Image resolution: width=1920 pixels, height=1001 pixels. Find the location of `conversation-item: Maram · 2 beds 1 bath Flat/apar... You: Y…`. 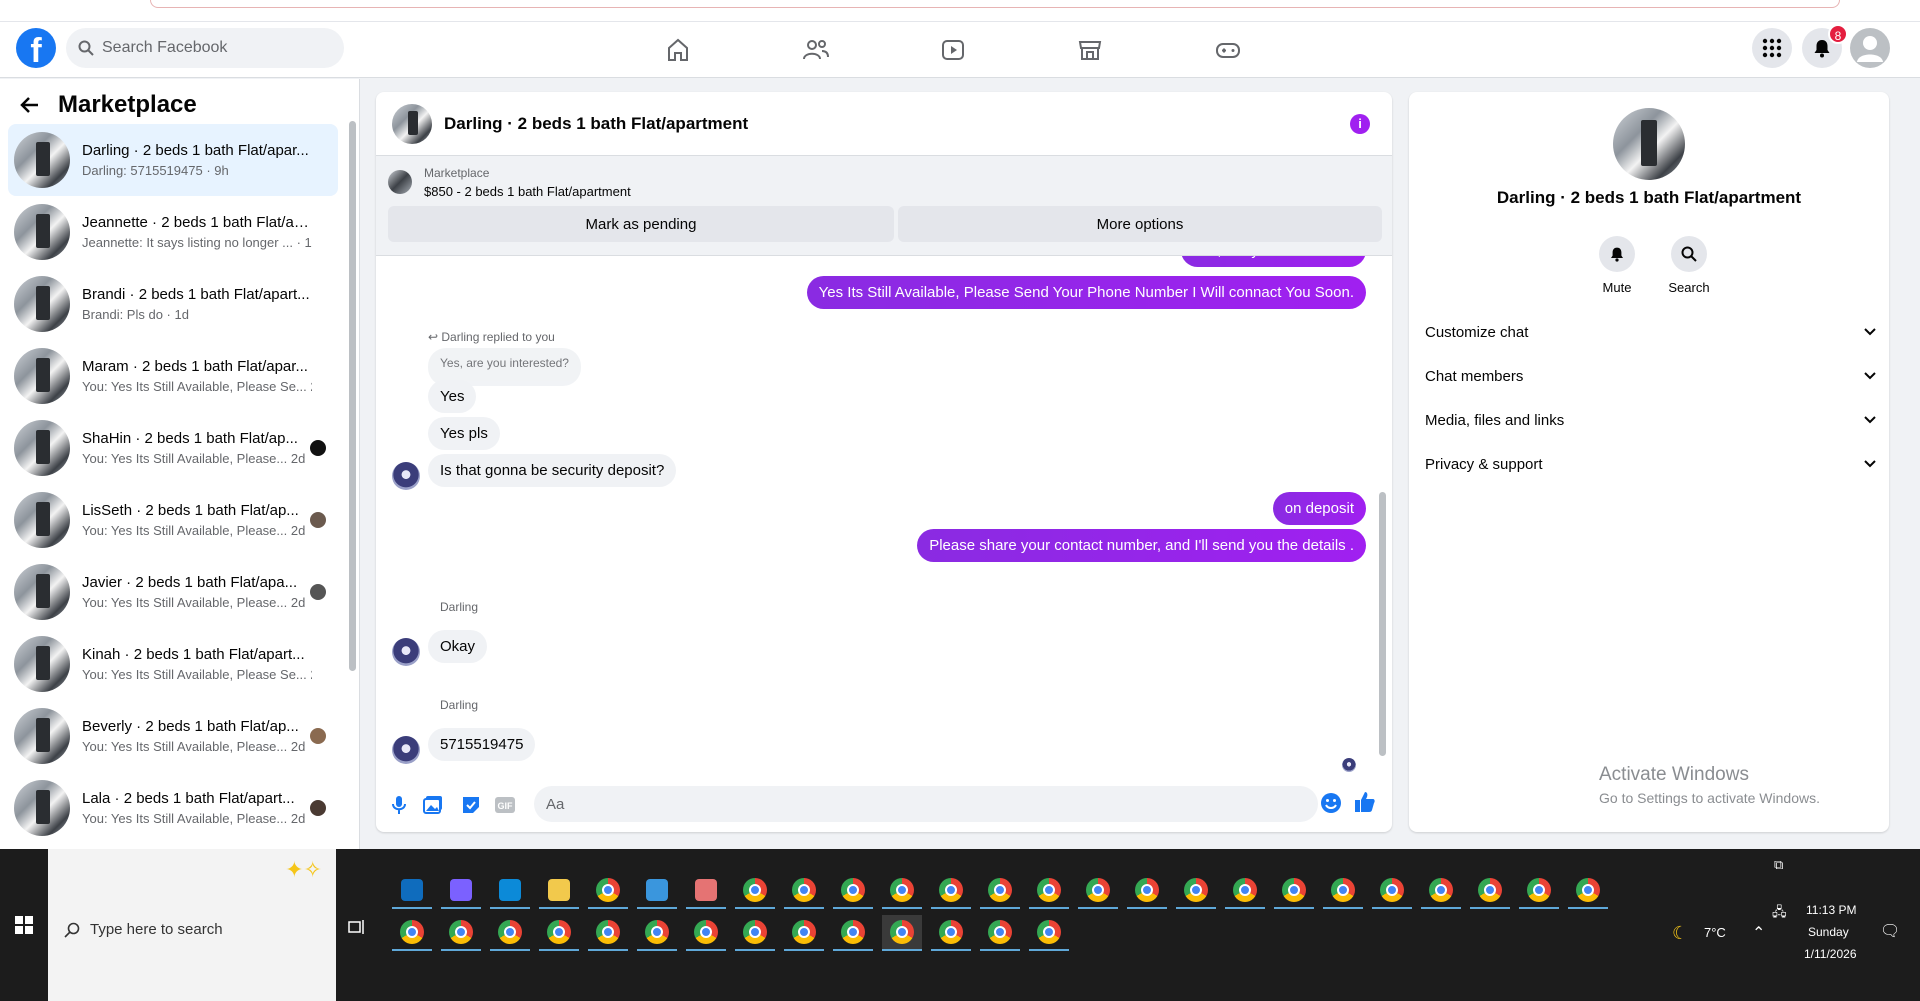

conversation-item: Maram · 2 beds 1 bath Flat/apar... You: Y… is located at coordinates (173, 376).